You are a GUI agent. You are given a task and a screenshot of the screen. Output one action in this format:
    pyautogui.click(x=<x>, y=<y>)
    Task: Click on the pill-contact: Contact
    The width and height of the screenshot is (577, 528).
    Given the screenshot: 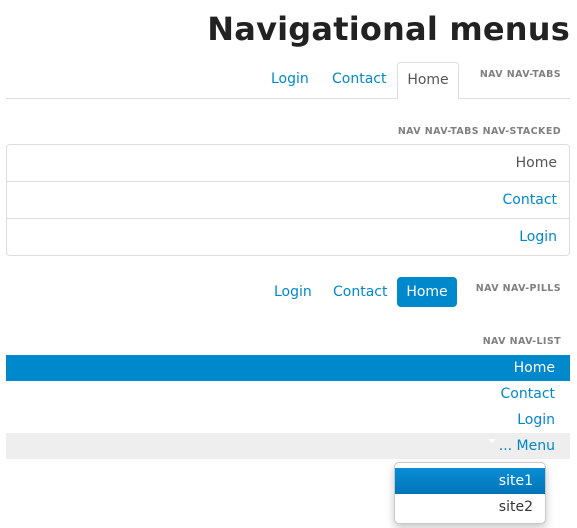 What is the action you would take?
    pyautogui.click(x=360, y=292)
    